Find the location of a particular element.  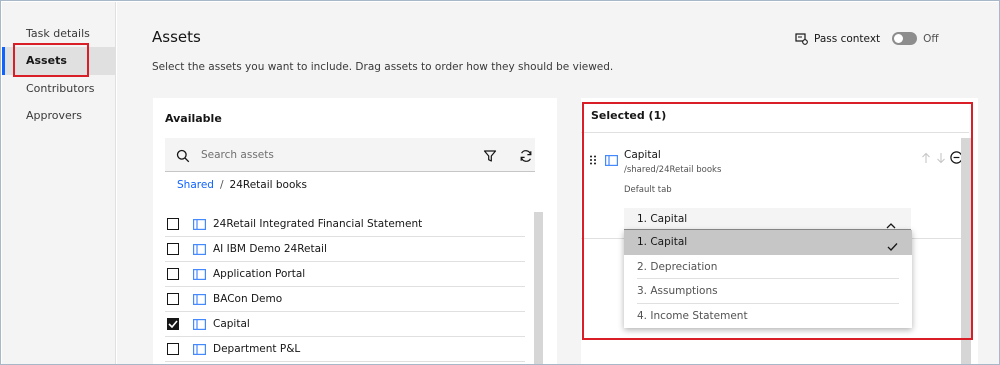

asset-label: AI IBM Demo 24Retail is located at coordinates (270, 249).